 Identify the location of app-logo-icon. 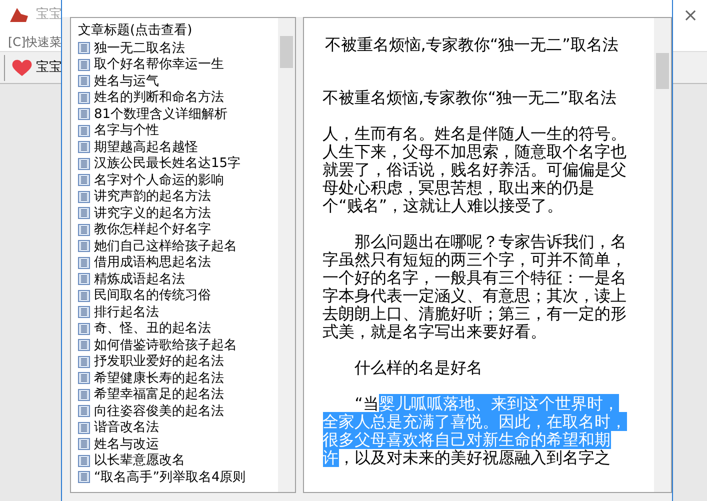
(19, 15).